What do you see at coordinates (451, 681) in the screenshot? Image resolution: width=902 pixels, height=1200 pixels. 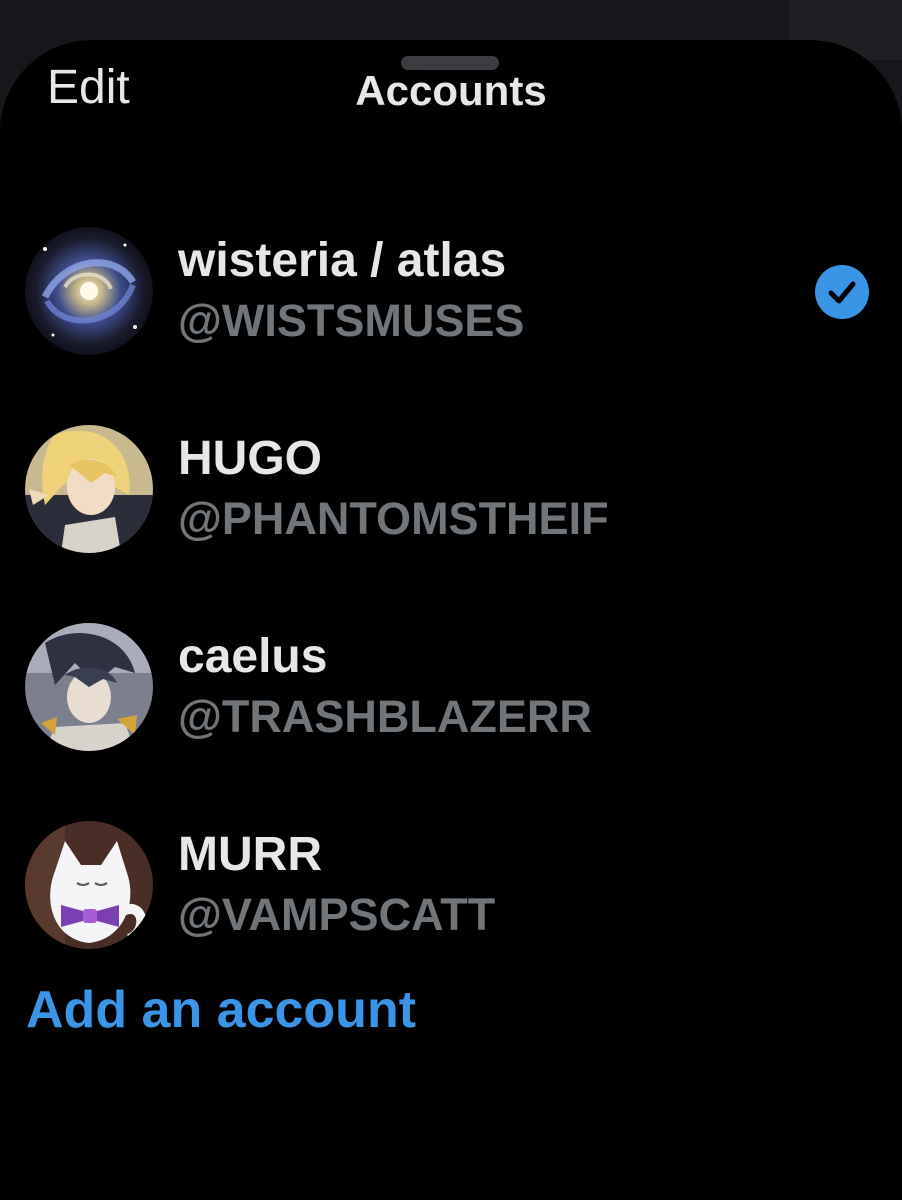 I see `account-row-trashblazerr: caelus @TRASHBLAZERR` at bounding box center [451, 681].